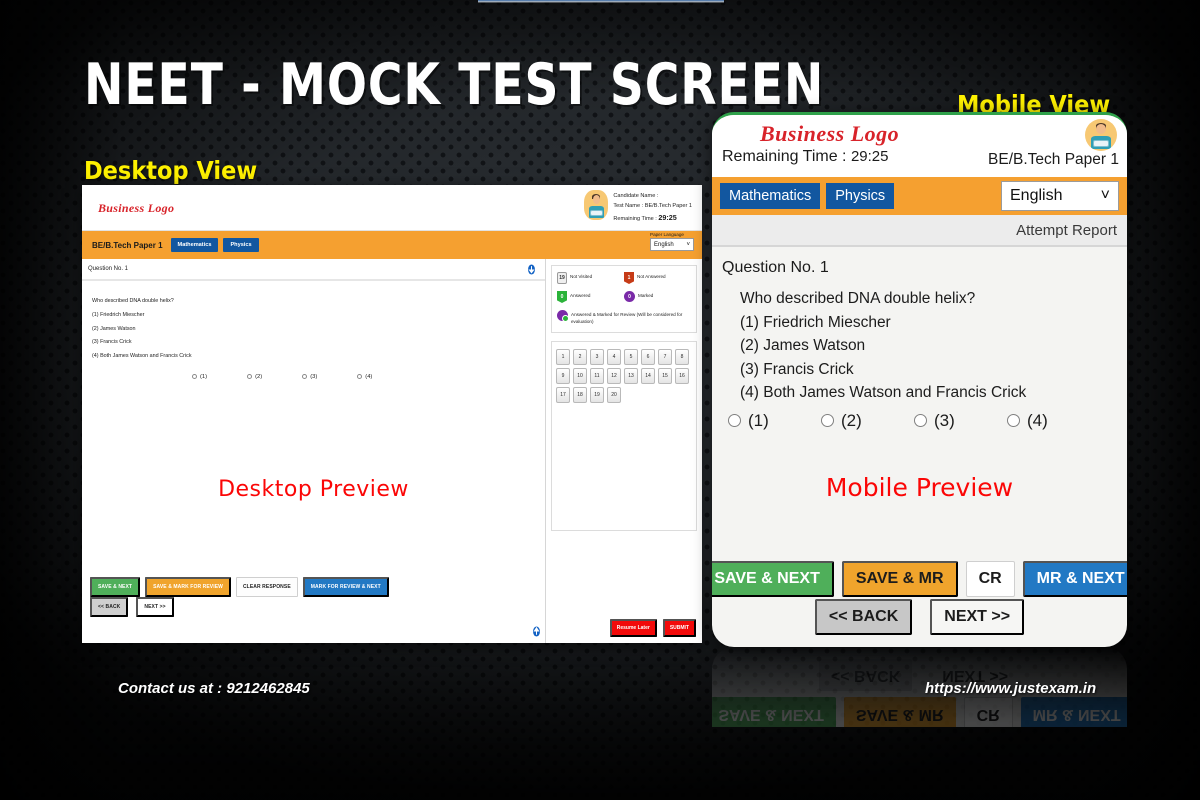 Image resolution: width=1200 pixels, height=800 pixels. I want to click on palette-question-6: 6, so click(648, 357).